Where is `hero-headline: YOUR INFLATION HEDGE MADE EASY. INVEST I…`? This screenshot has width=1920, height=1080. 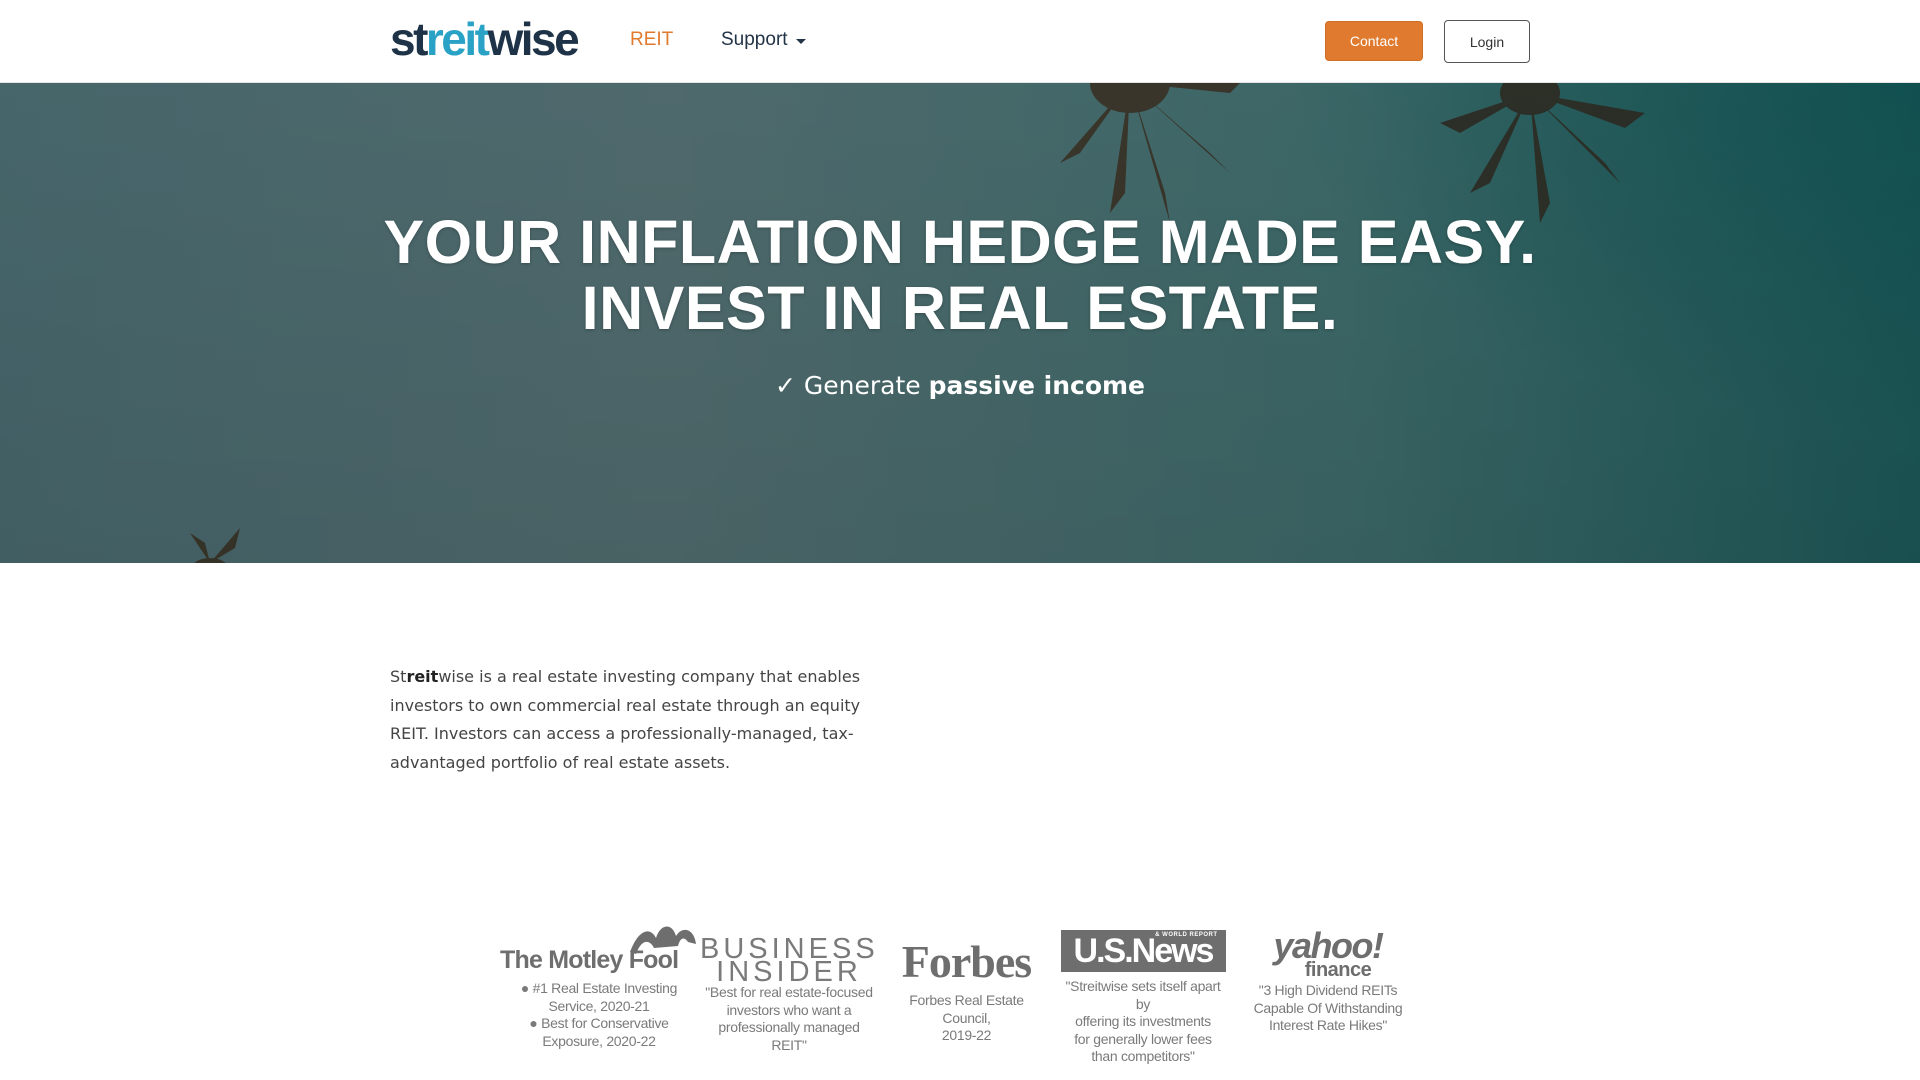 hero-headline: YOUR INFLATION HEDGE MADE EASY. INVEST I… is located at coordinates (960, 275).